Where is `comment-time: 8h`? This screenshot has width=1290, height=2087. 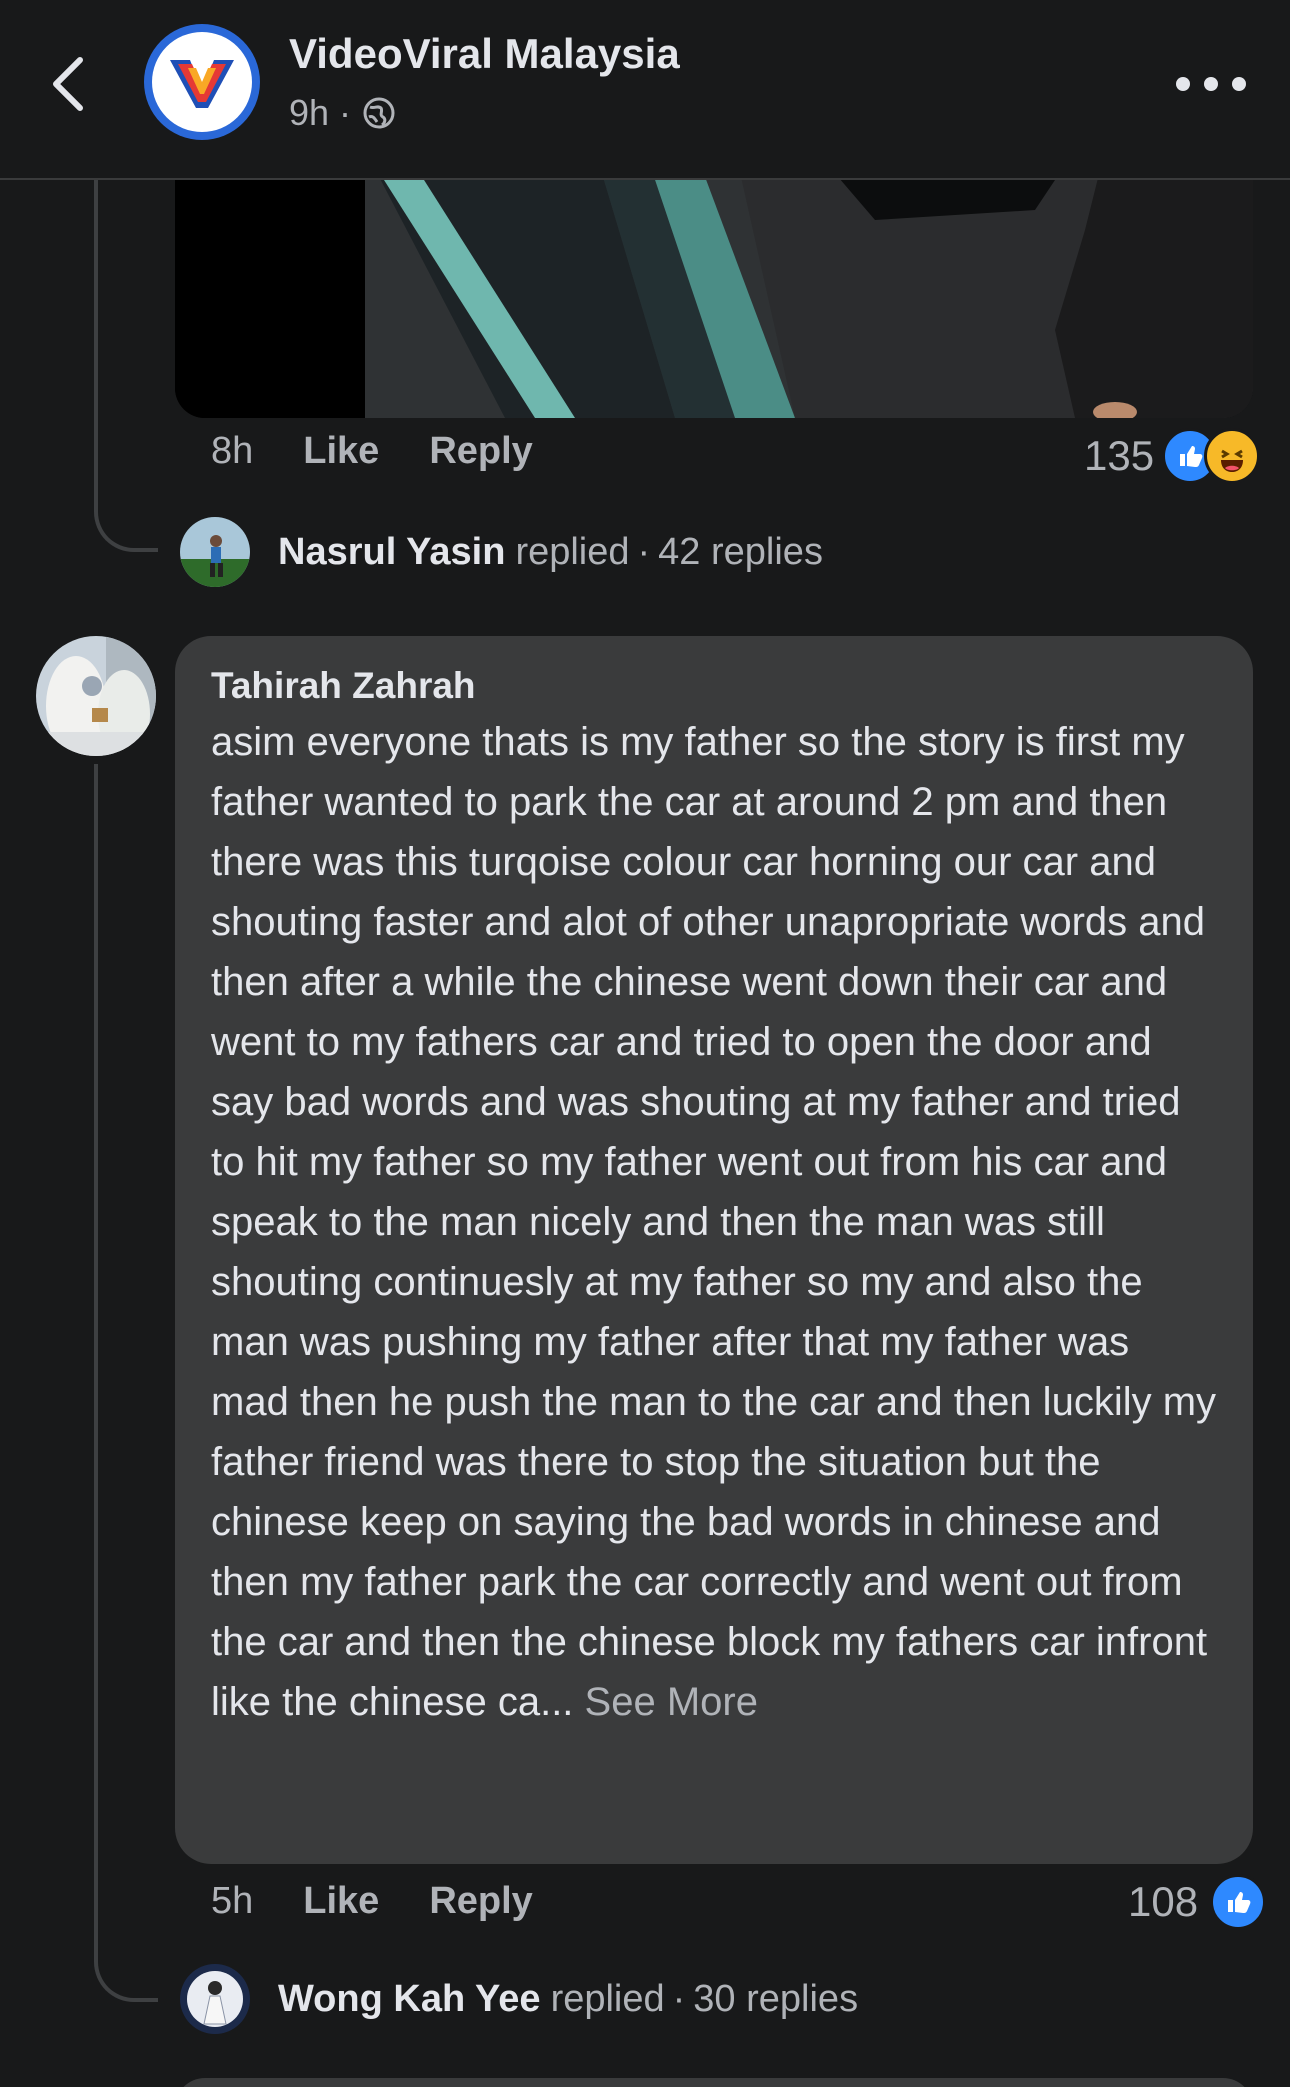
comment-time: 8h is located at coordinates (232, 451).